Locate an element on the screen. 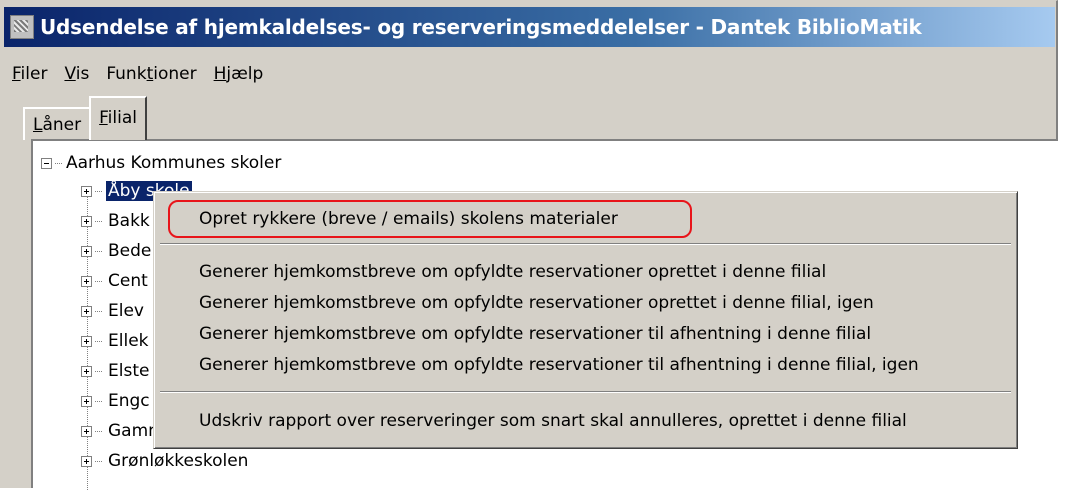 The image size is (1067, 490). tree-node-label: Bakk is located at coordinates (129, 221).